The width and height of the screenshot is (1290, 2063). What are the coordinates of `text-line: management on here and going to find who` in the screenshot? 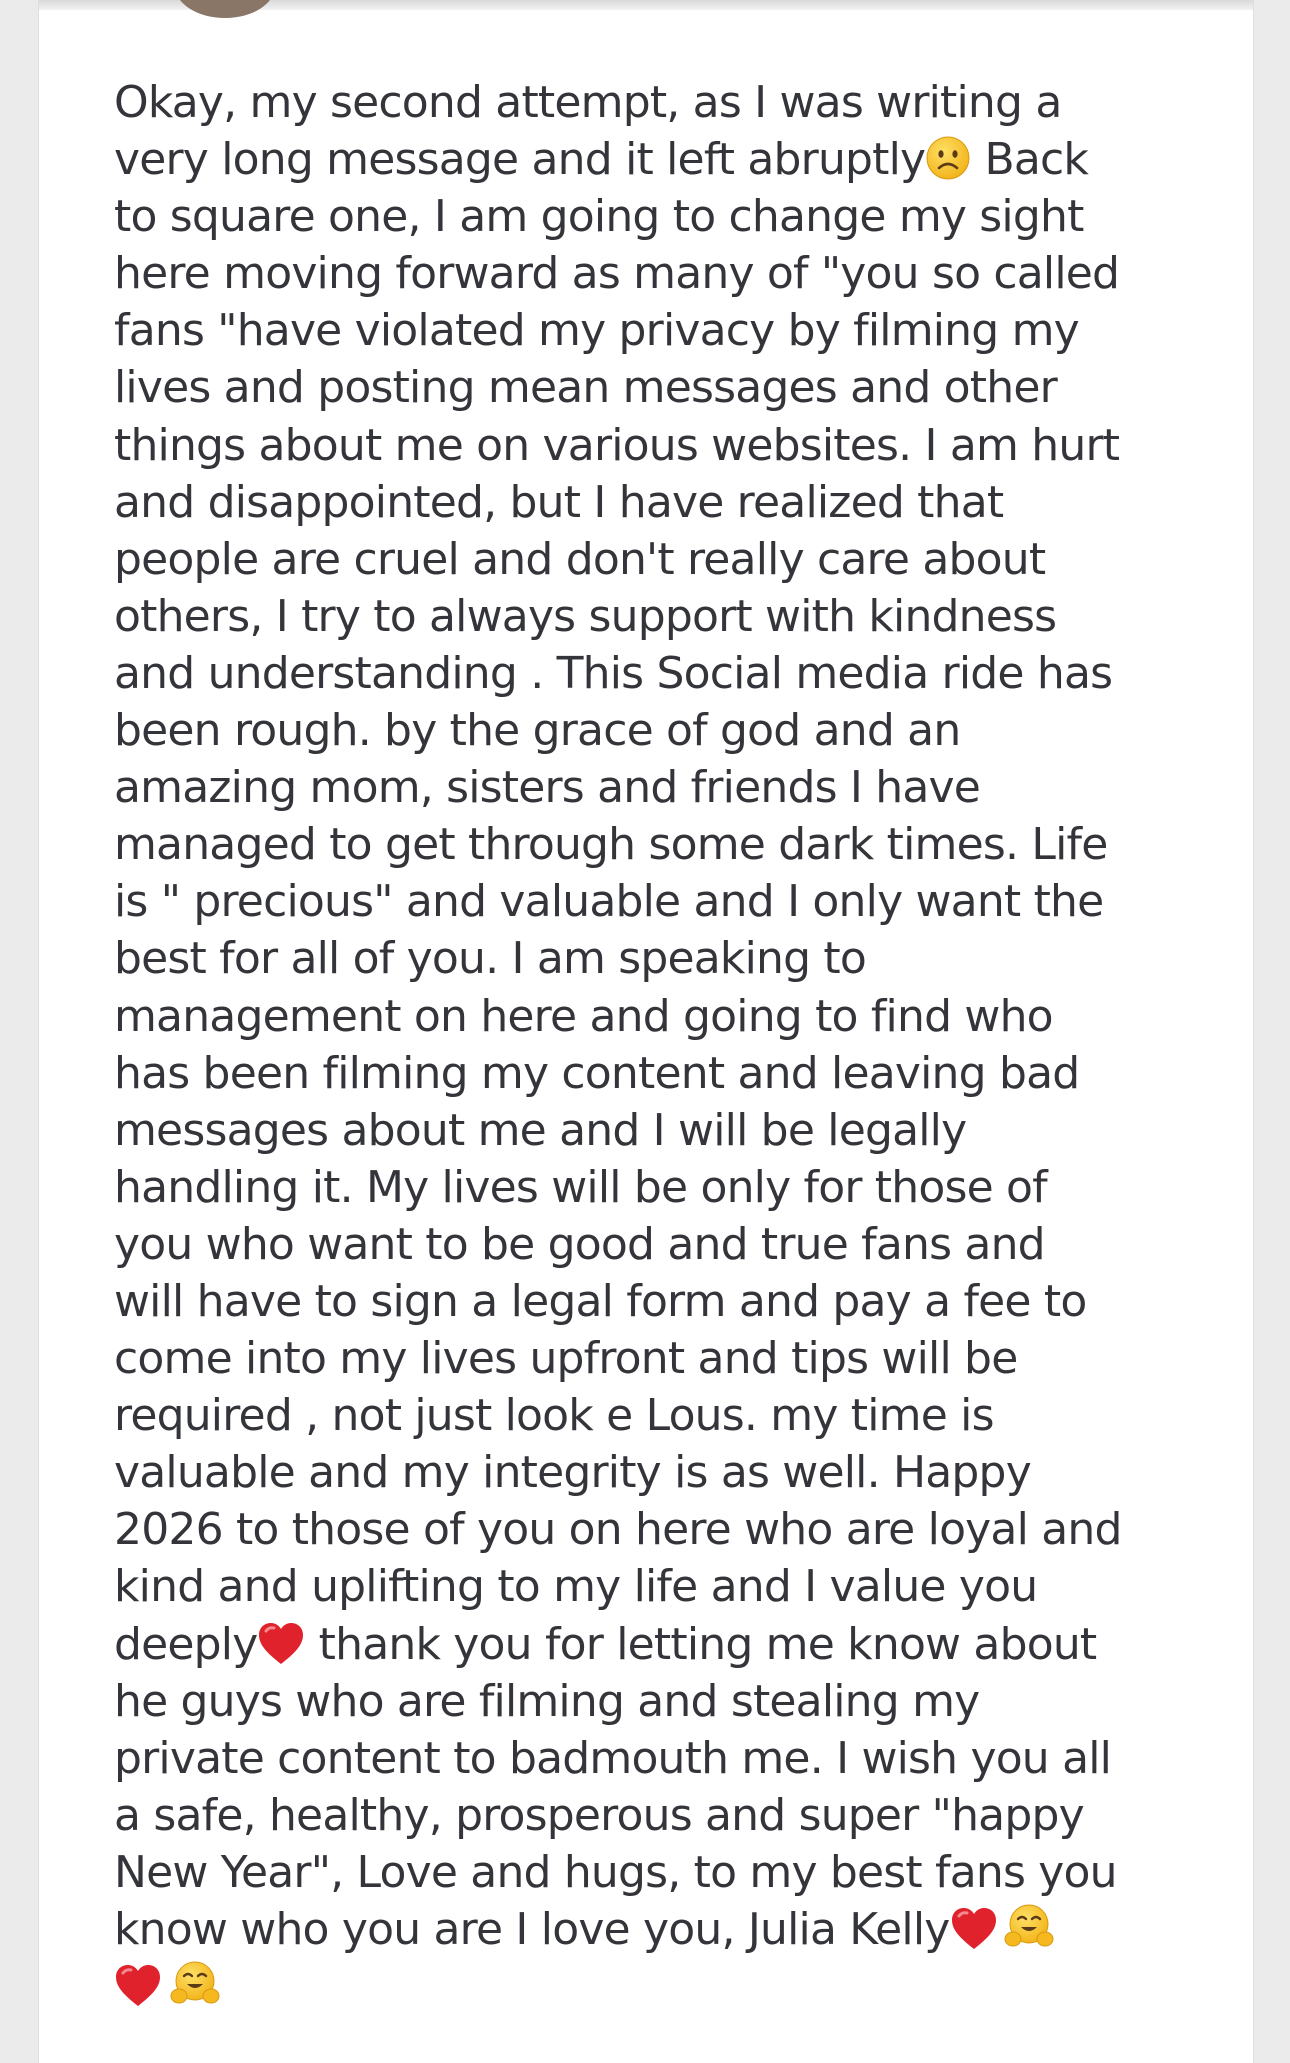 It's located at (584, 1016).